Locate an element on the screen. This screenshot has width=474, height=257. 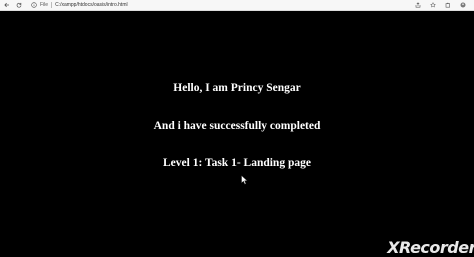
browser-toolbar: File C:/xampp/htdocs/oasis/intro.html is located at coordinates (237, 5).